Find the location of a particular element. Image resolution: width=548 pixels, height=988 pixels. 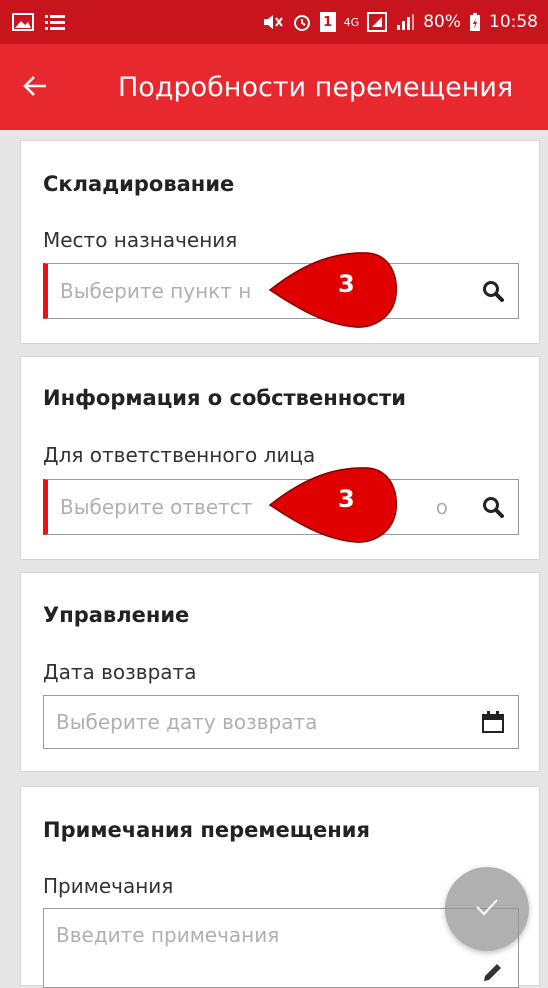

battery-charging-icon is located at coordinates (475, 22).